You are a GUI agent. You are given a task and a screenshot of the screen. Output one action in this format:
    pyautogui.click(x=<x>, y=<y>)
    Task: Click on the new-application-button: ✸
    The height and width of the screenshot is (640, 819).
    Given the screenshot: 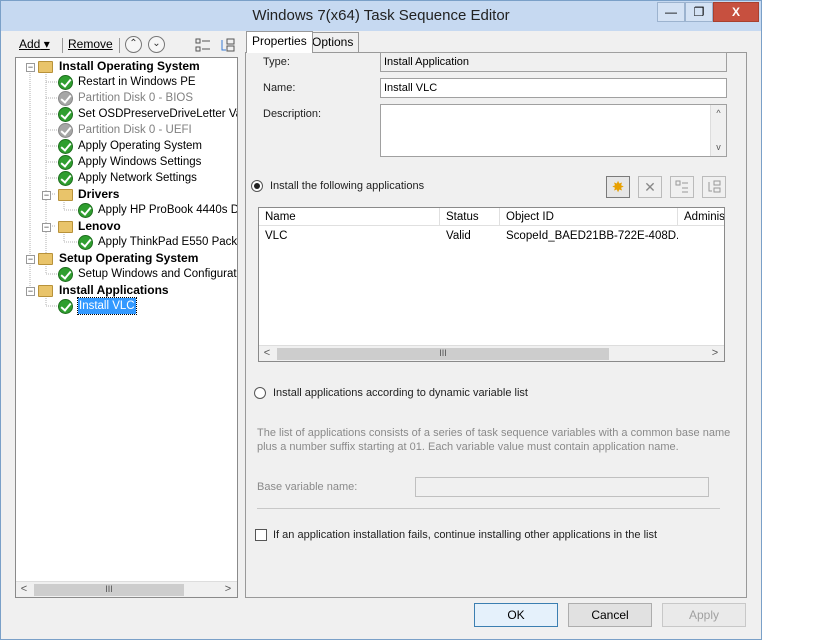 What is the action you would take?
    pyautogui.click(x=618, y=187)
    